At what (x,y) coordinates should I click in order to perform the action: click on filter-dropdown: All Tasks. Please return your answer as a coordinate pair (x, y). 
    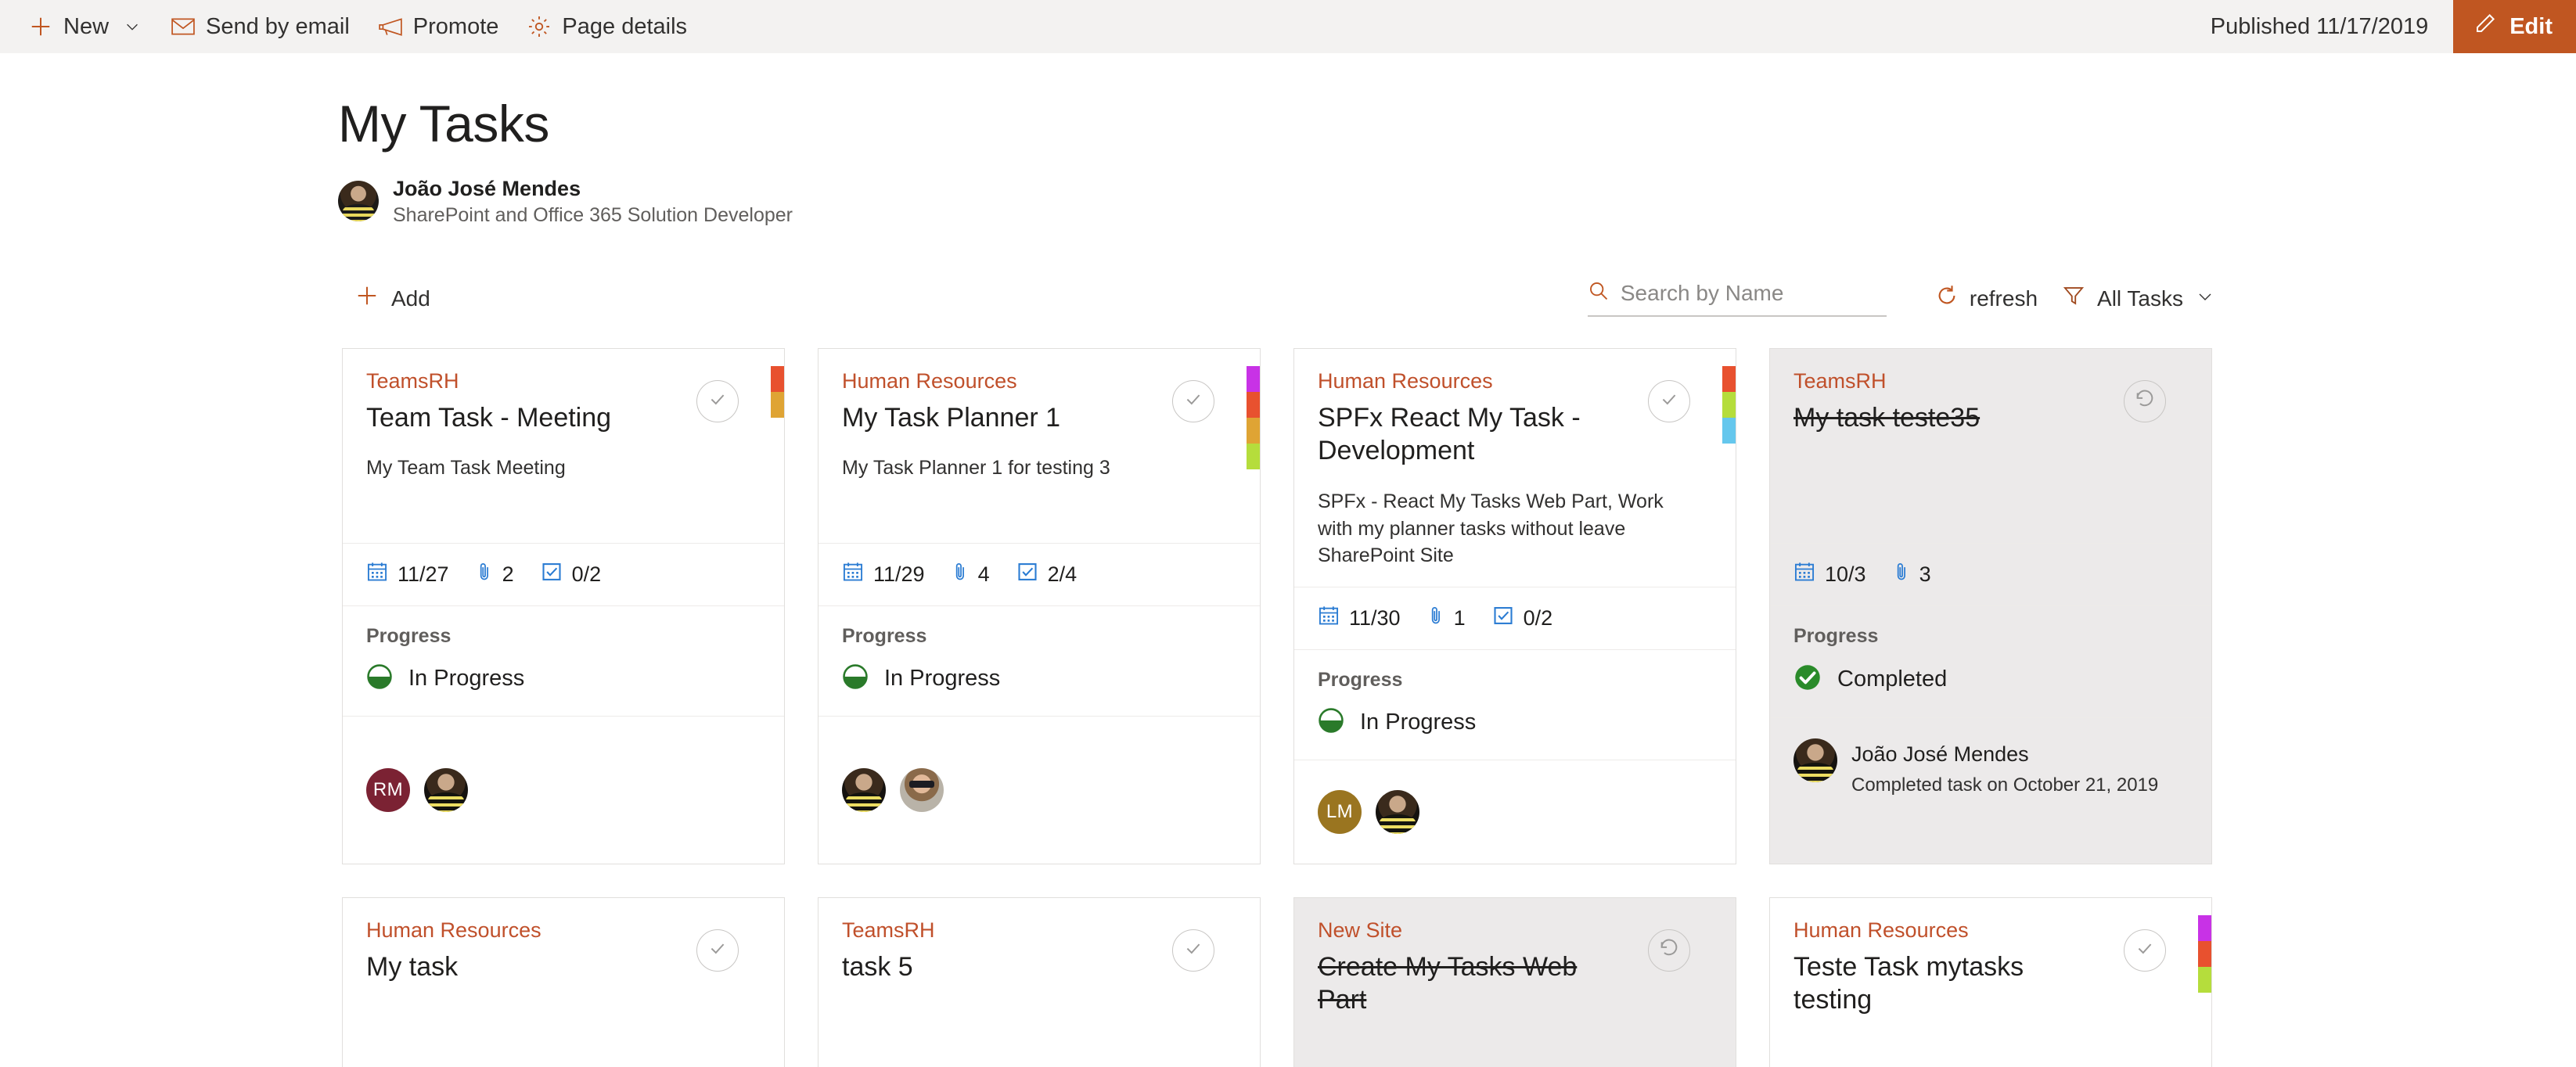
    Looking at the image, I should click on (2132, 298).